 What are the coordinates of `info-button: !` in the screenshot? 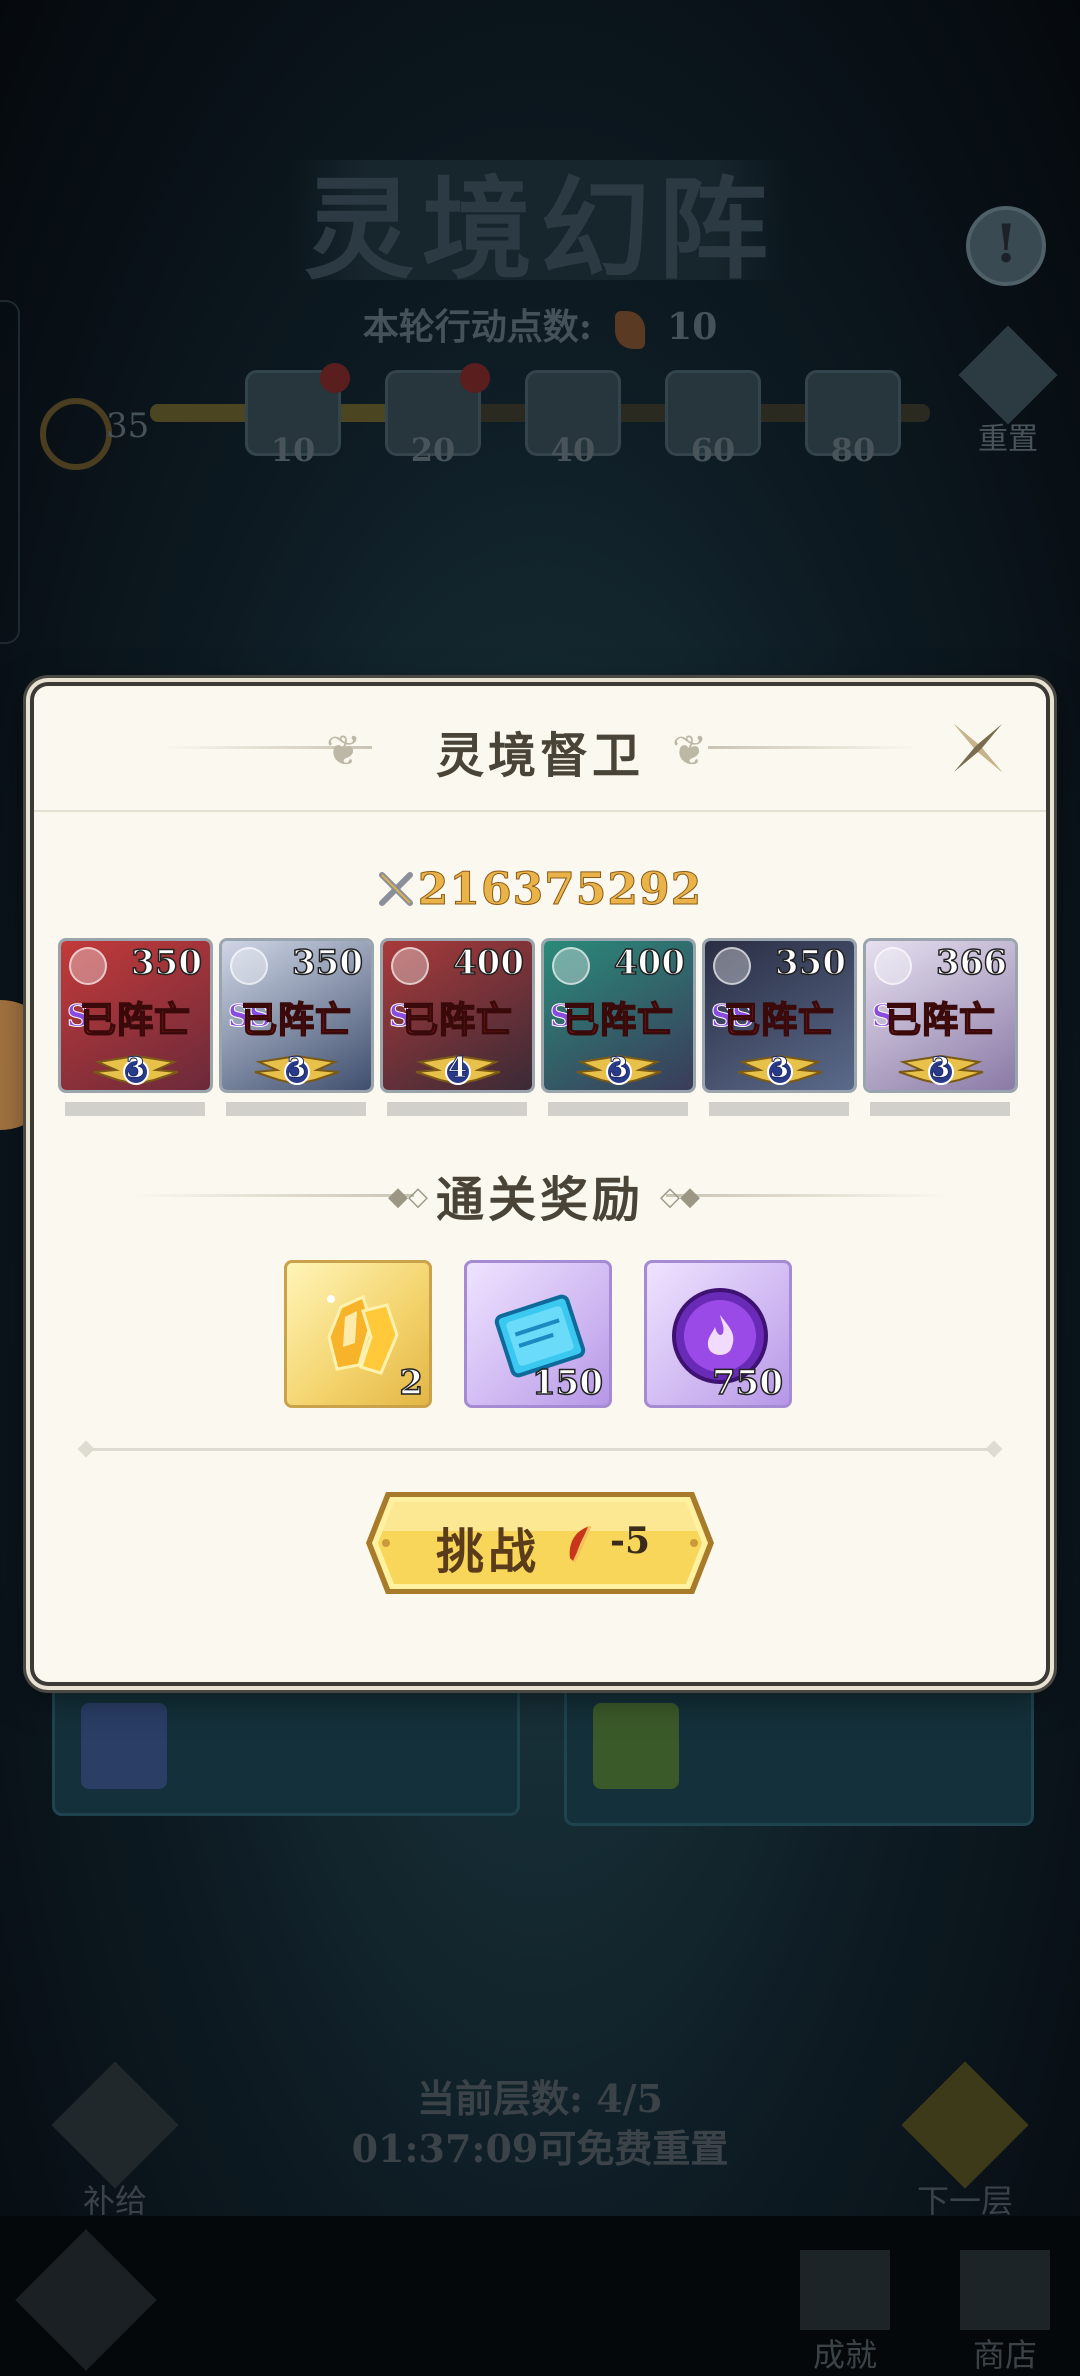 It's located at (1006, 246).